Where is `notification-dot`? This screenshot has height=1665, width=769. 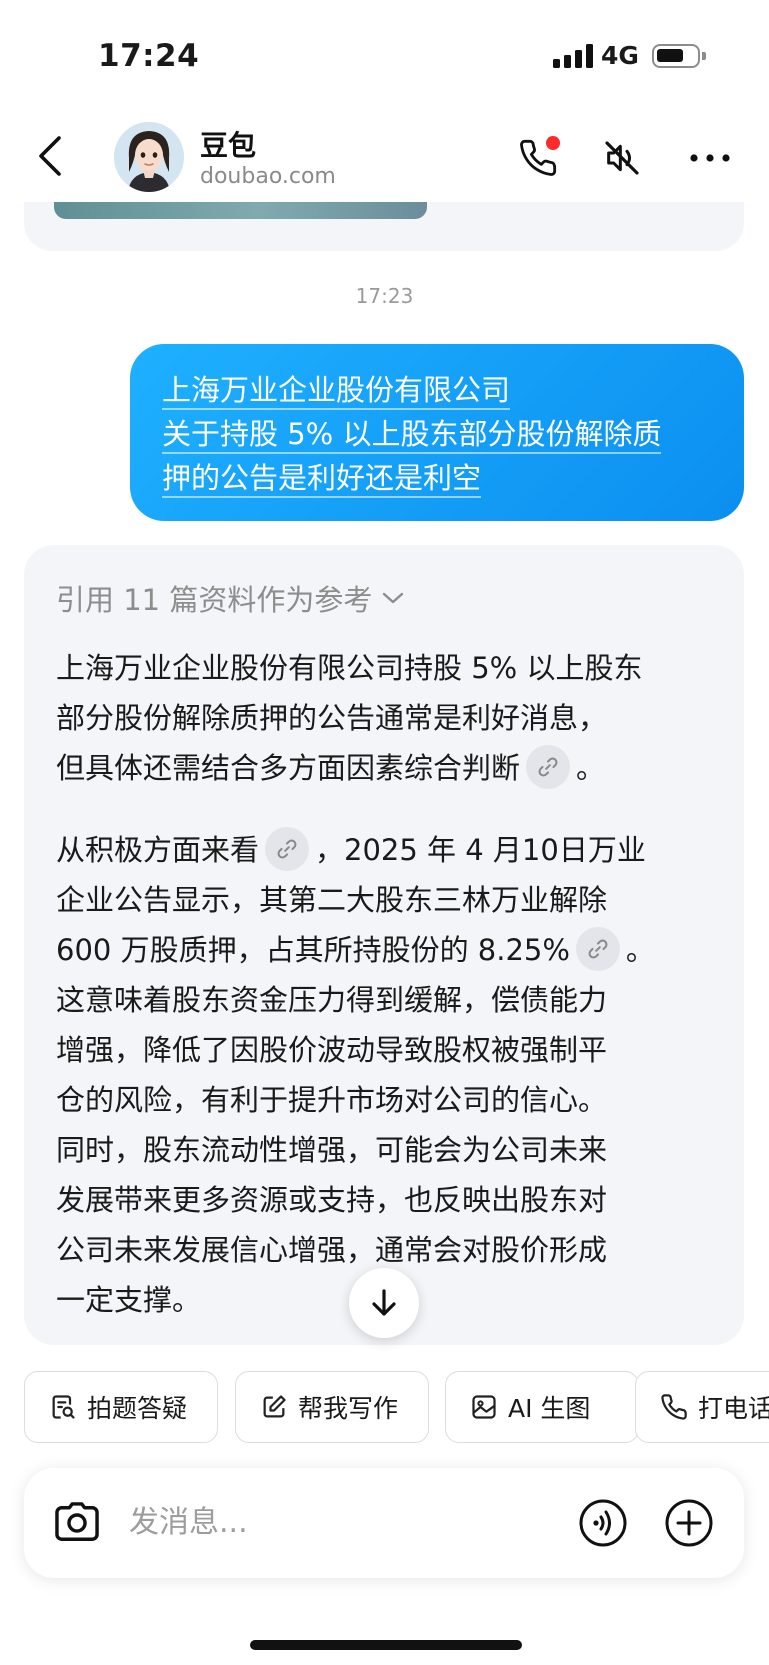
notification-dot is located at coordinates (553, 143).